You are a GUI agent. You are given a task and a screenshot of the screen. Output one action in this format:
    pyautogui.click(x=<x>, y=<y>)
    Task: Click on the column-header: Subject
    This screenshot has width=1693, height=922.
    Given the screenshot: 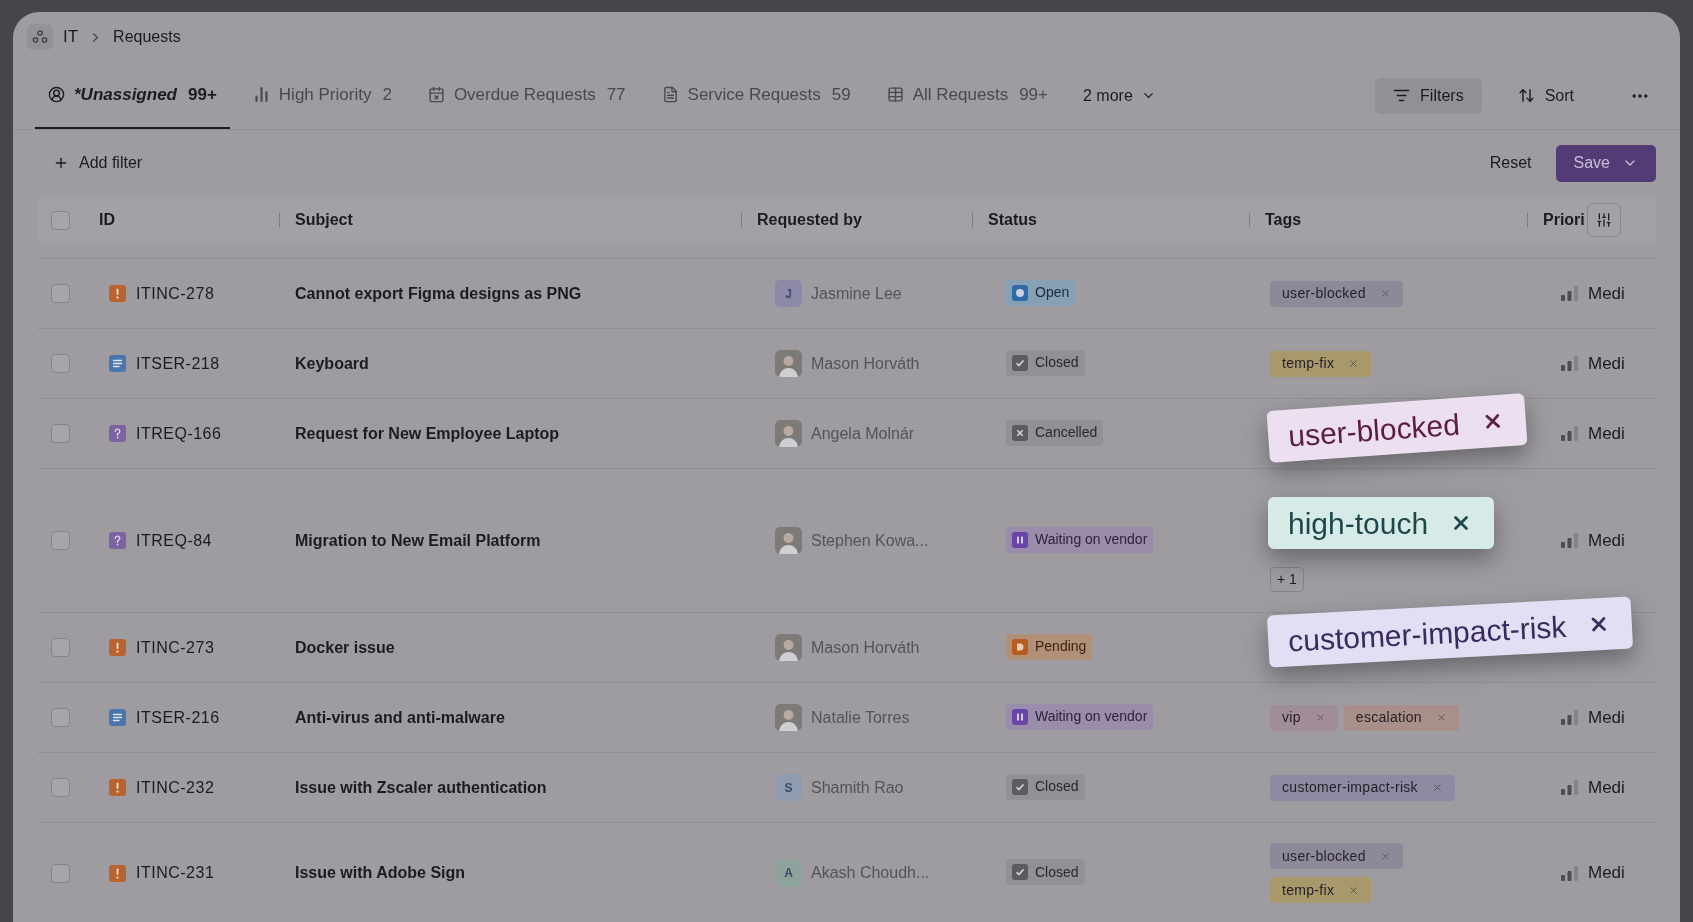 What is the action you would take?
    pyautogui.click(x=324, y=220)
    